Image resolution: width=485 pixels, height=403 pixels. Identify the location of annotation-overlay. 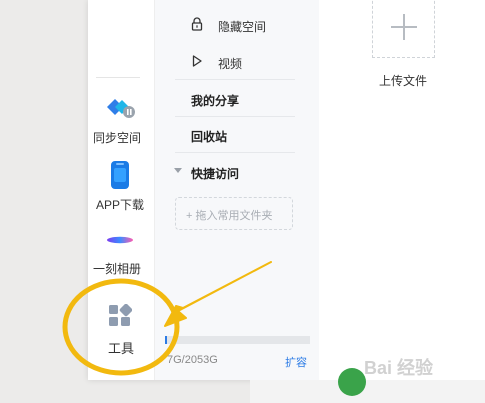
(167, 318).